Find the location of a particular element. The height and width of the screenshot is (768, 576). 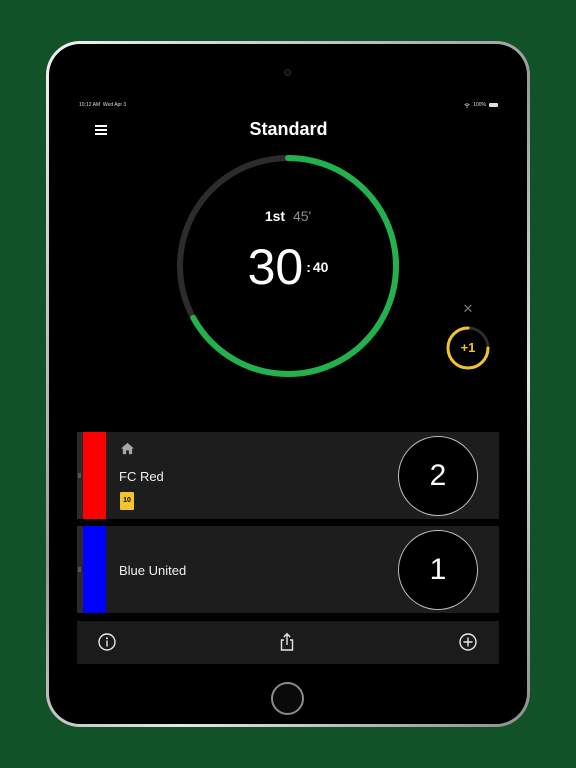

home-button is located at coordinates (287, 698).